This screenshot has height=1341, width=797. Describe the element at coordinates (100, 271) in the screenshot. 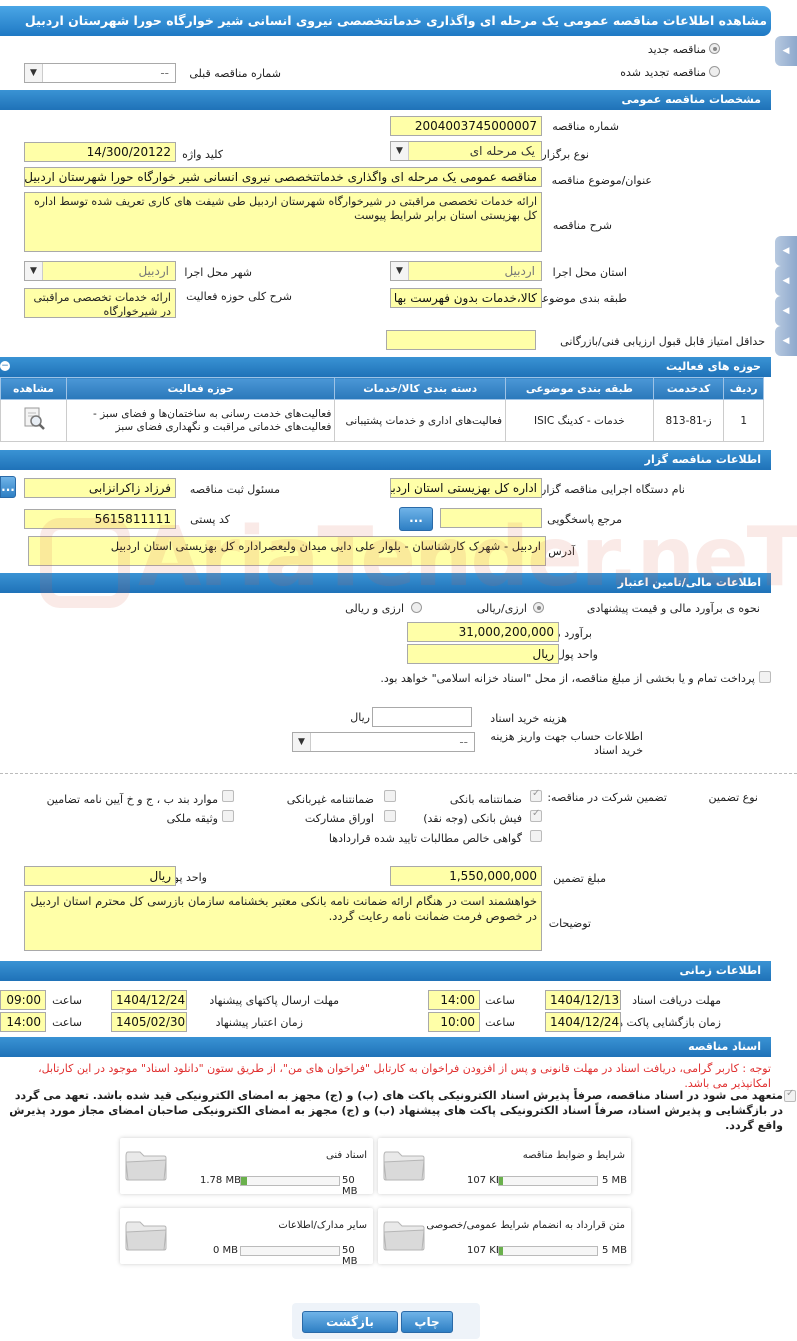

I see `city-select: اردبیل ▼` at that location.